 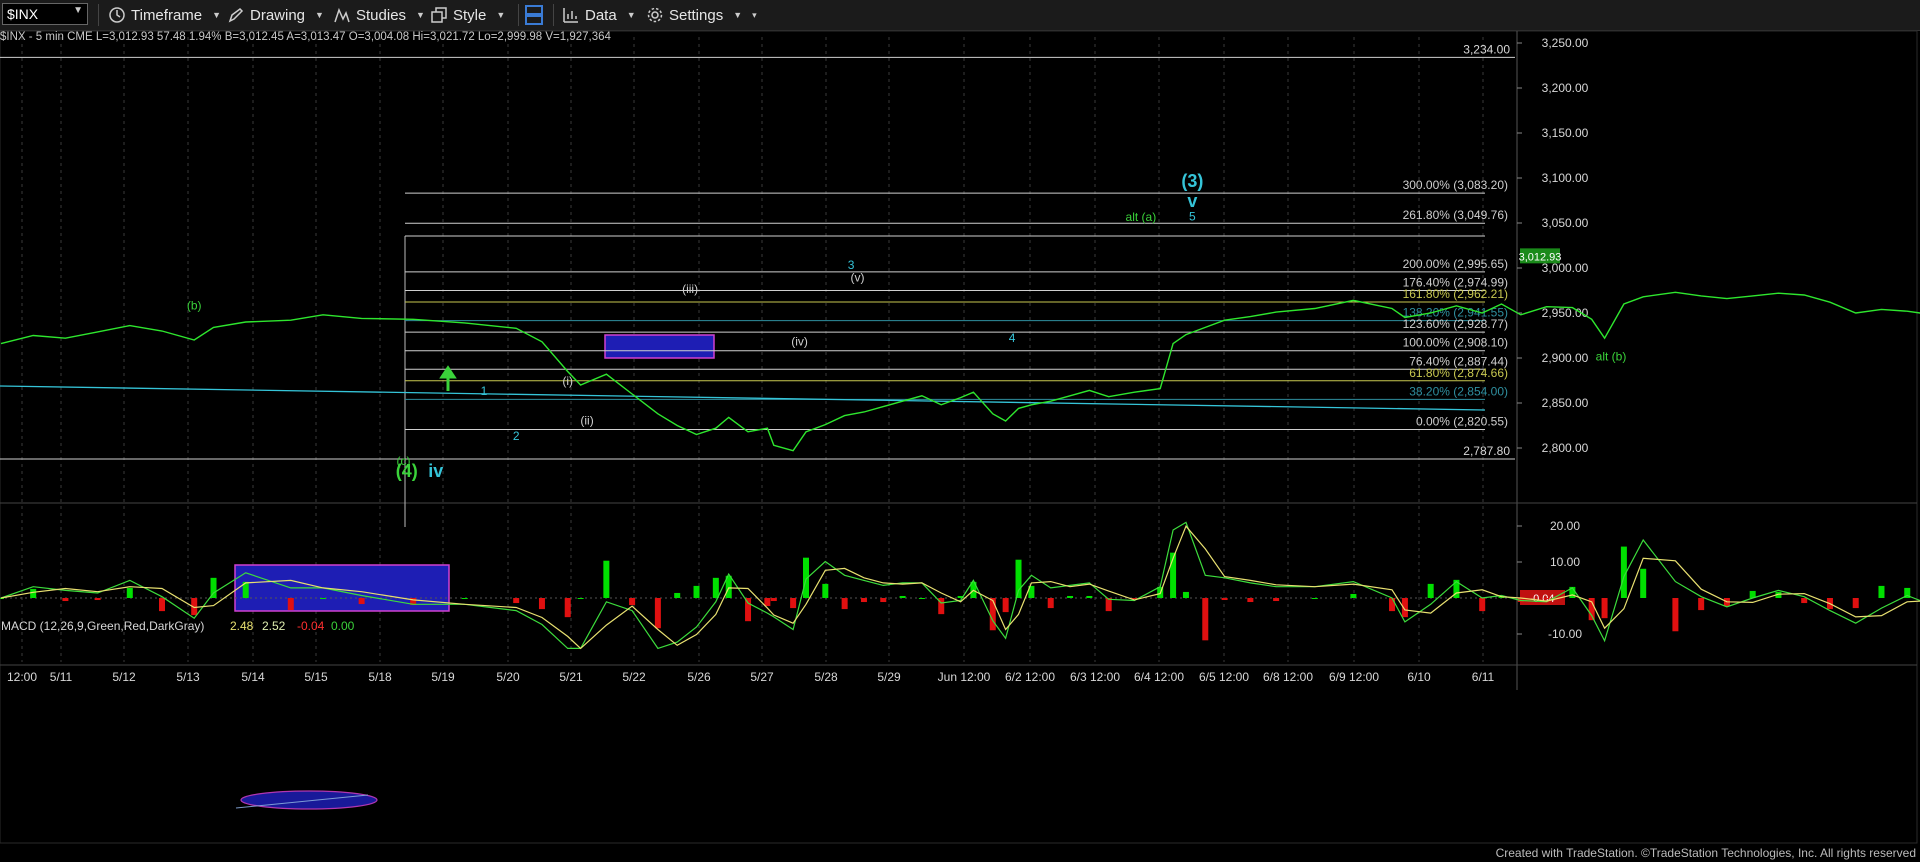 What do you see at coordinates (1540, 257) in the screenshot?
I see `last-price-label: 3,012.93` at bounding box center [1540, 257].